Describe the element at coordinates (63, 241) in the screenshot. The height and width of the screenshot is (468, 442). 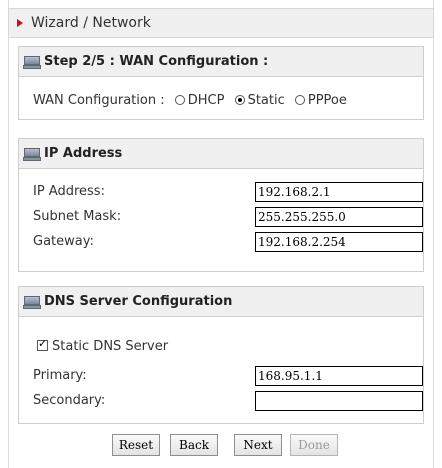
I see `gateway-label: Gateway:` at that location.